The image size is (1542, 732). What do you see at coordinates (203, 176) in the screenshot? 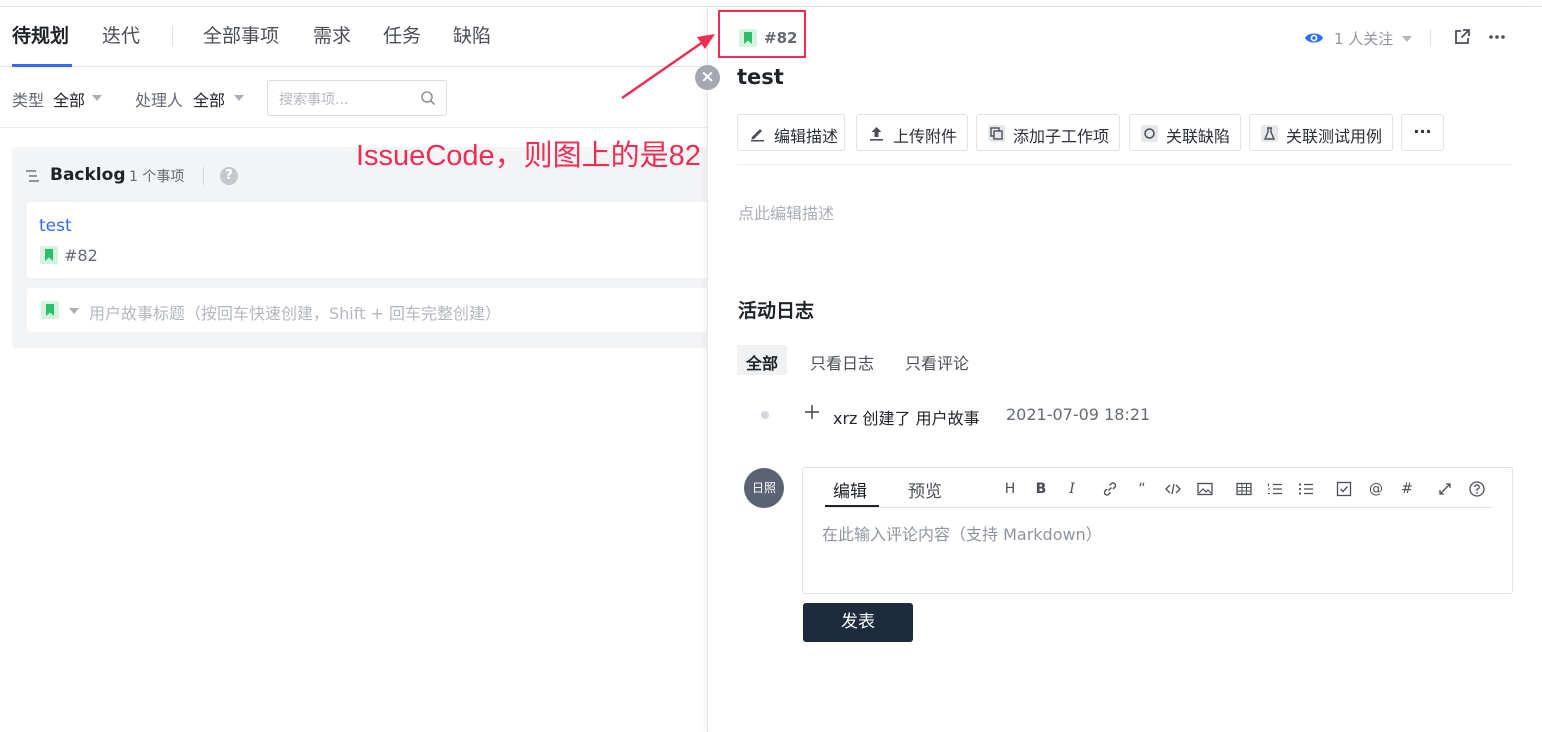
I see `backlog-divider` at bounding box center [203, 176].